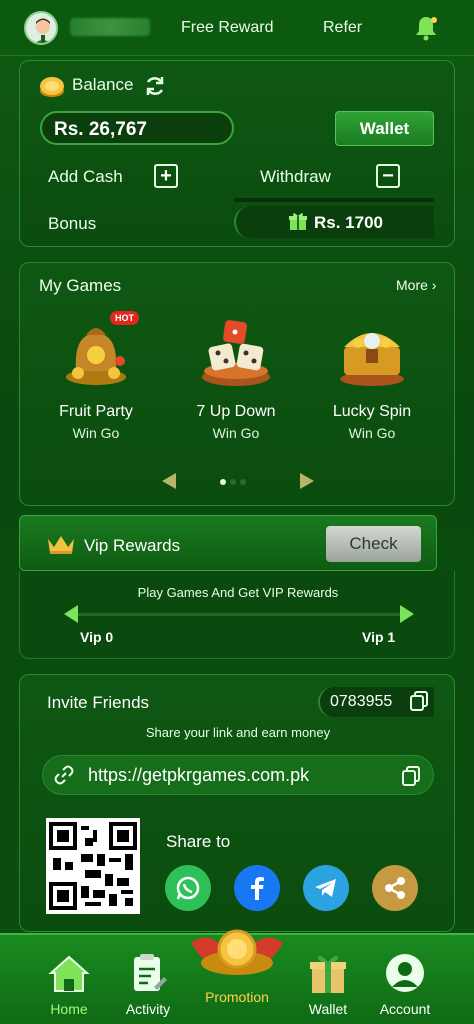  I want to click on balance-label: Balance, so click(103, 84).